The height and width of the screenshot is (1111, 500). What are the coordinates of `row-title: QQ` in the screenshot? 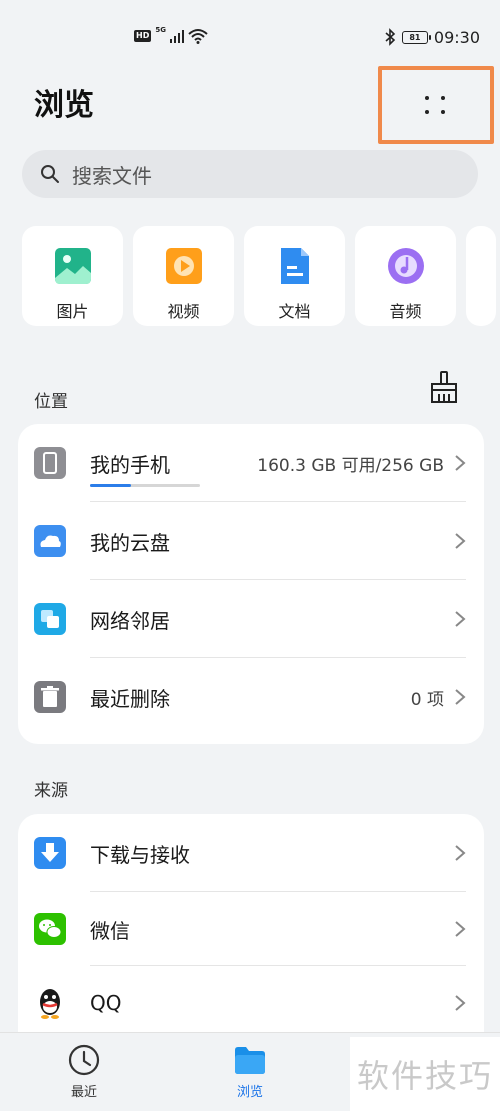 It's located at (106, 1003).